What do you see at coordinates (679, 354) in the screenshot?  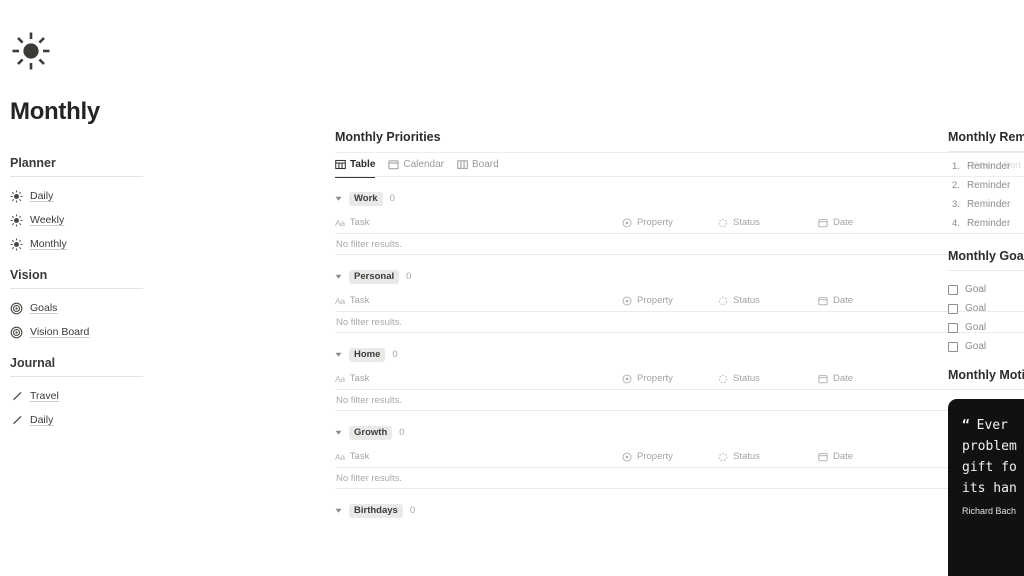 I see `group-header: Home 0` at bounding box center [679, 354].